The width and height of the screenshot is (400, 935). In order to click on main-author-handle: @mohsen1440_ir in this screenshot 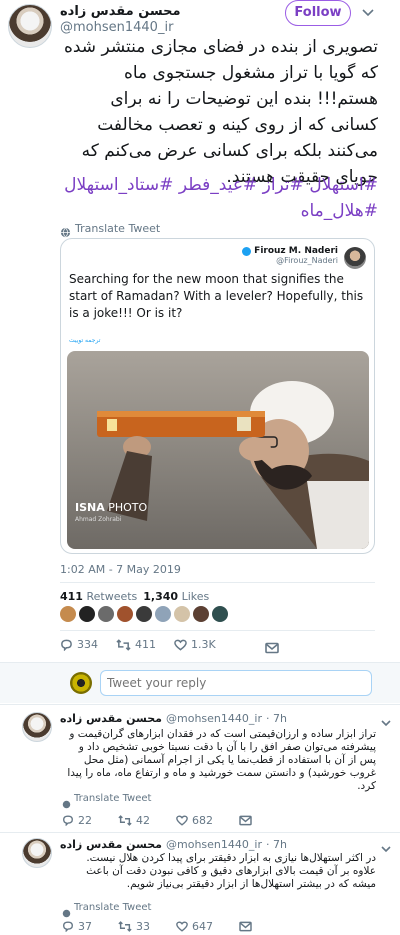, I will do `click(116, 27)`.